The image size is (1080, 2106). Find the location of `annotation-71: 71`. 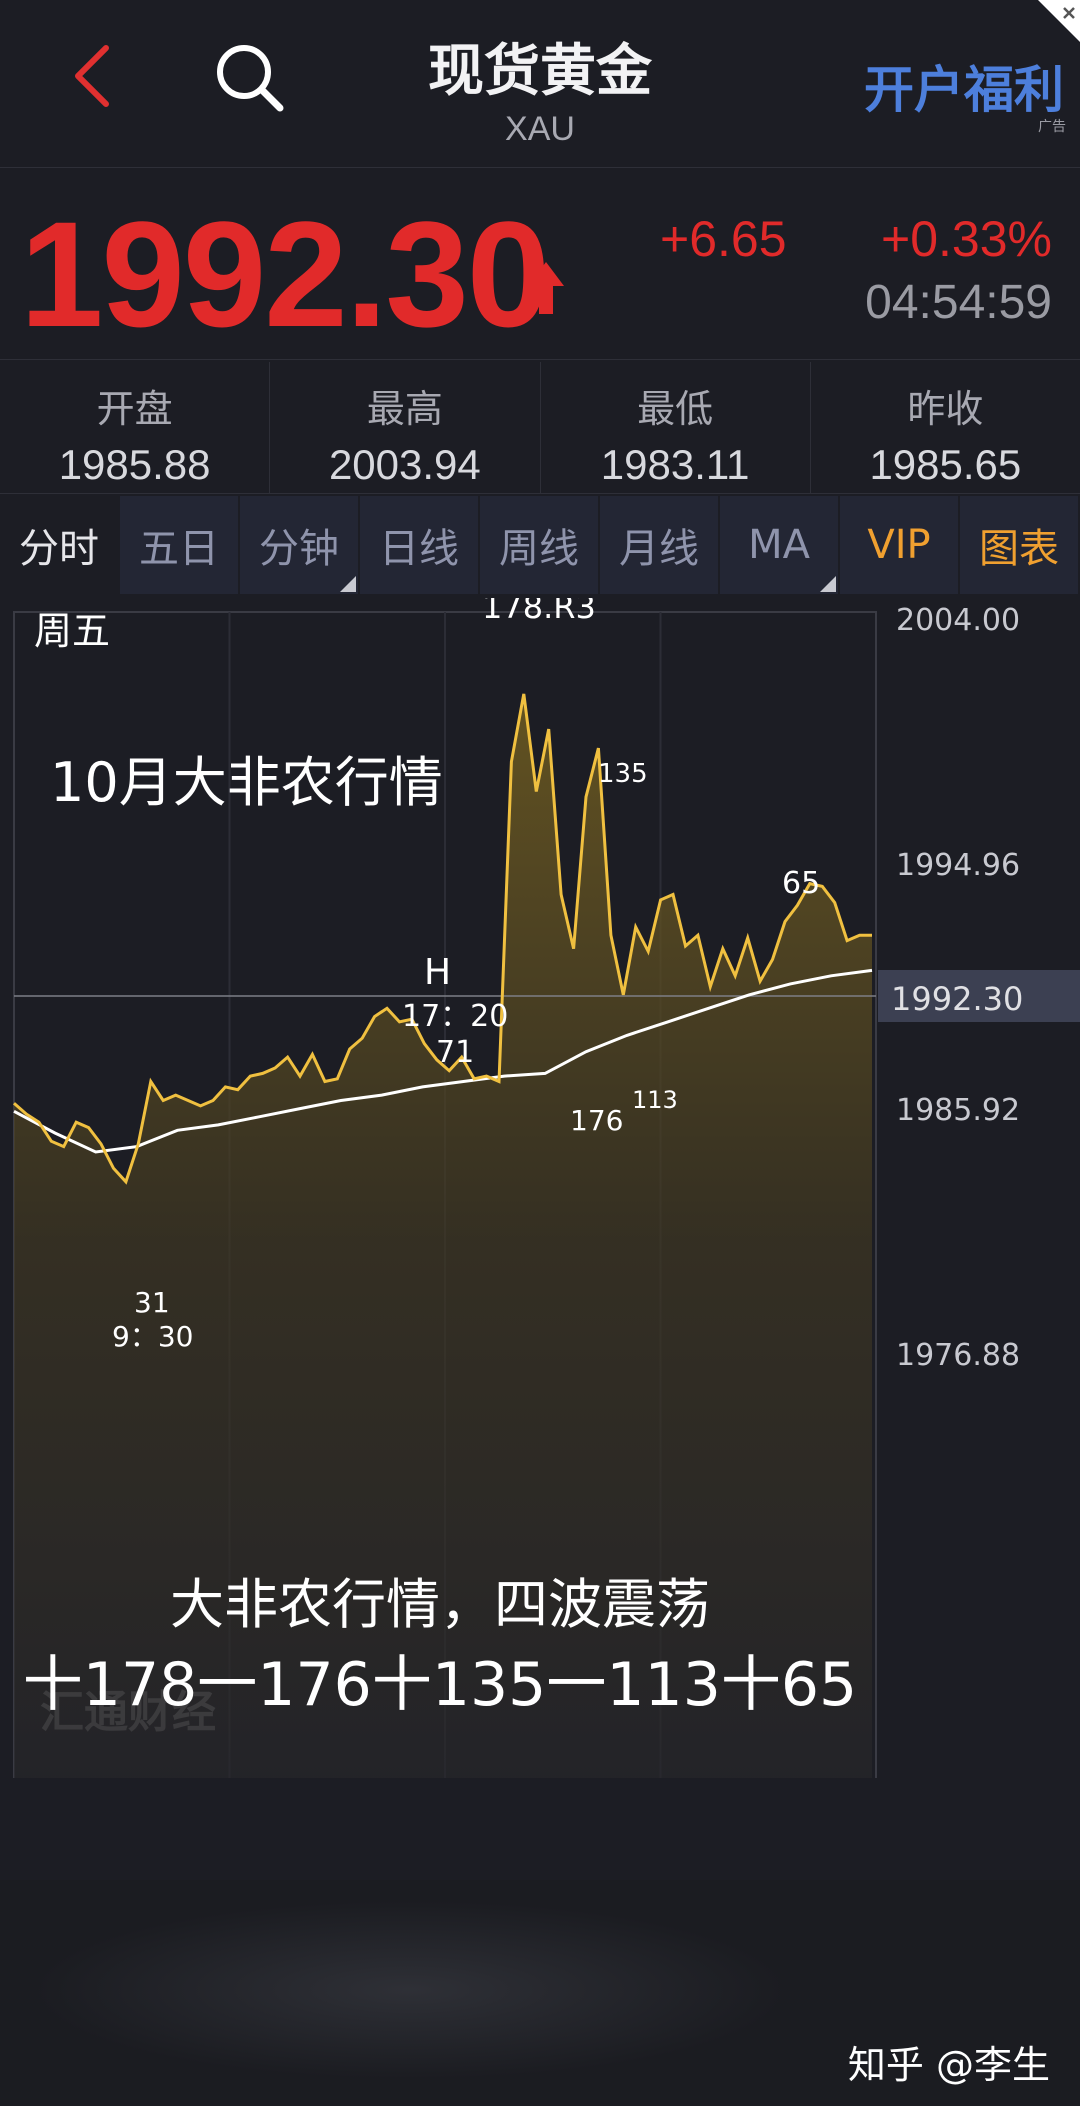

annotation-71: 71 is located at coordinates (455, 1052).